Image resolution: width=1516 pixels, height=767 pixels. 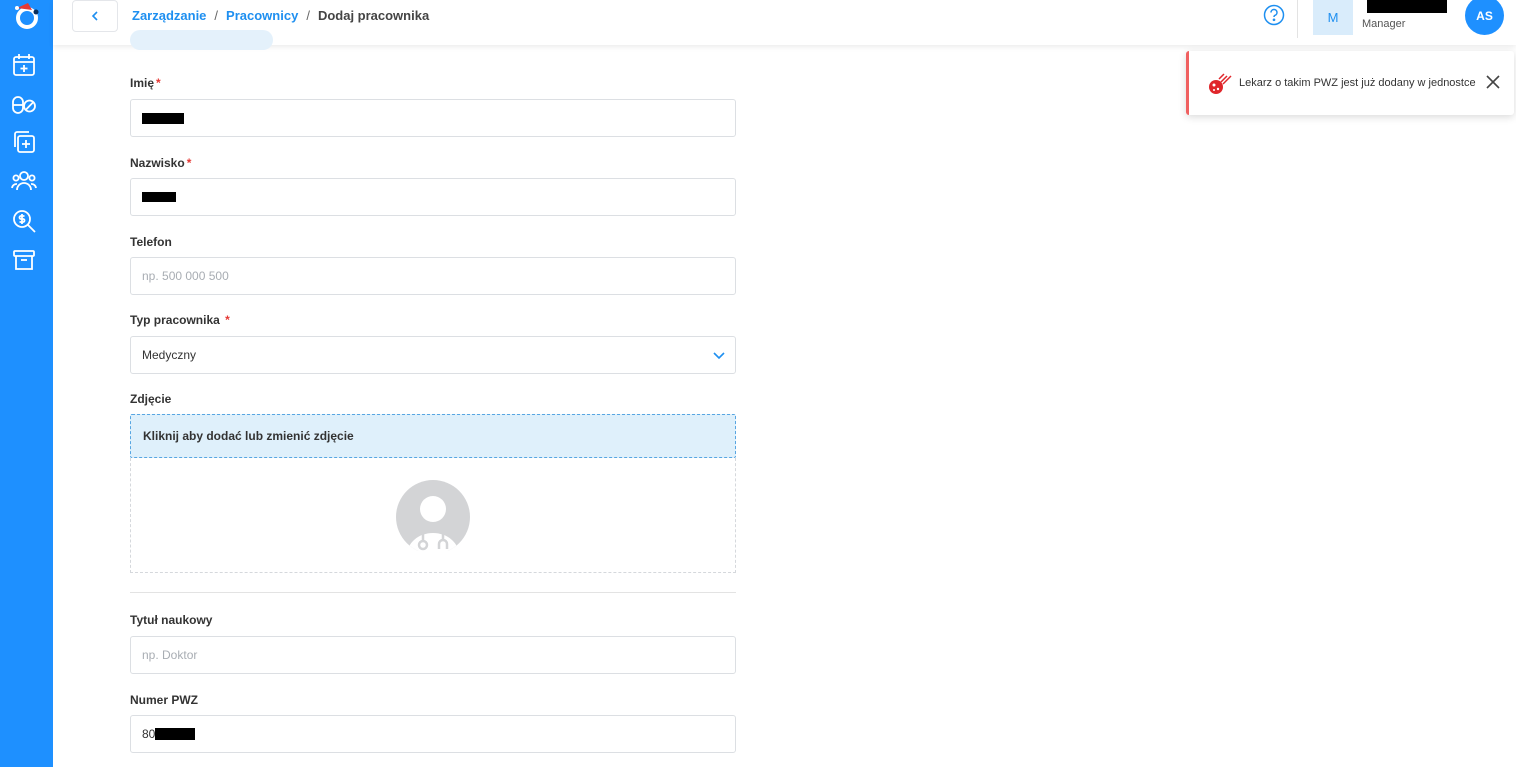 I want to click on close-icon, so click(x=1493, y=82).